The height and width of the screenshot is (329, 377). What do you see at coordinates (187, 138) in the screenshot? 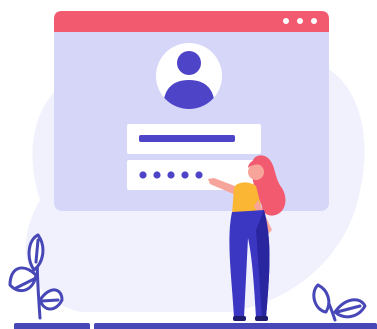
I see `username-value-bar` at bounding box center [187, 138].